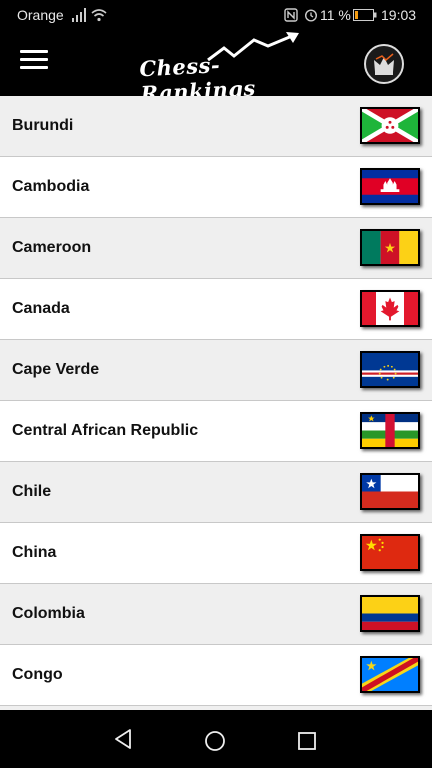 The height and width of the screenshot is (768, 432). I want to click on country-name: Cambodia, so click(51, 186).